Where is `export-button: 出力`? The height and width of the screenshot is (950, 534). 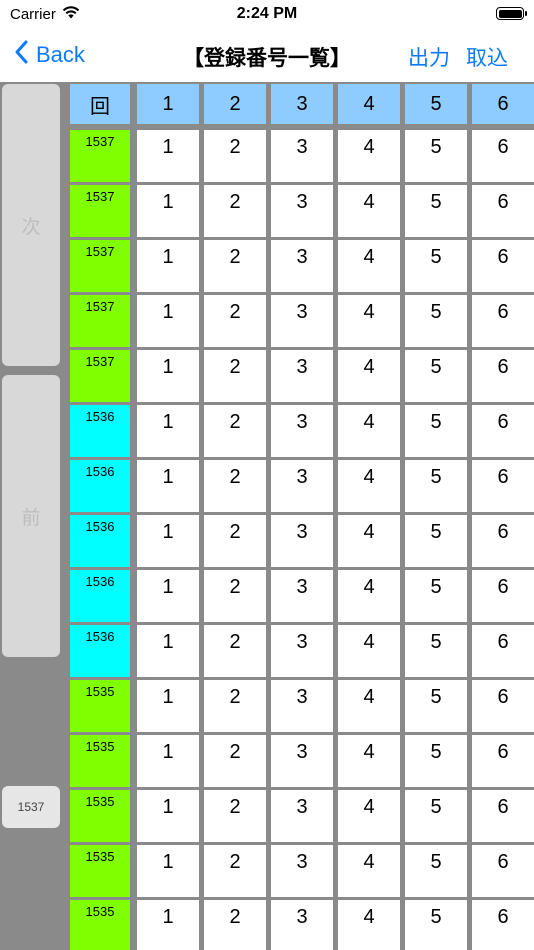 export-button: 出力 is located at coordinates (429, 57).